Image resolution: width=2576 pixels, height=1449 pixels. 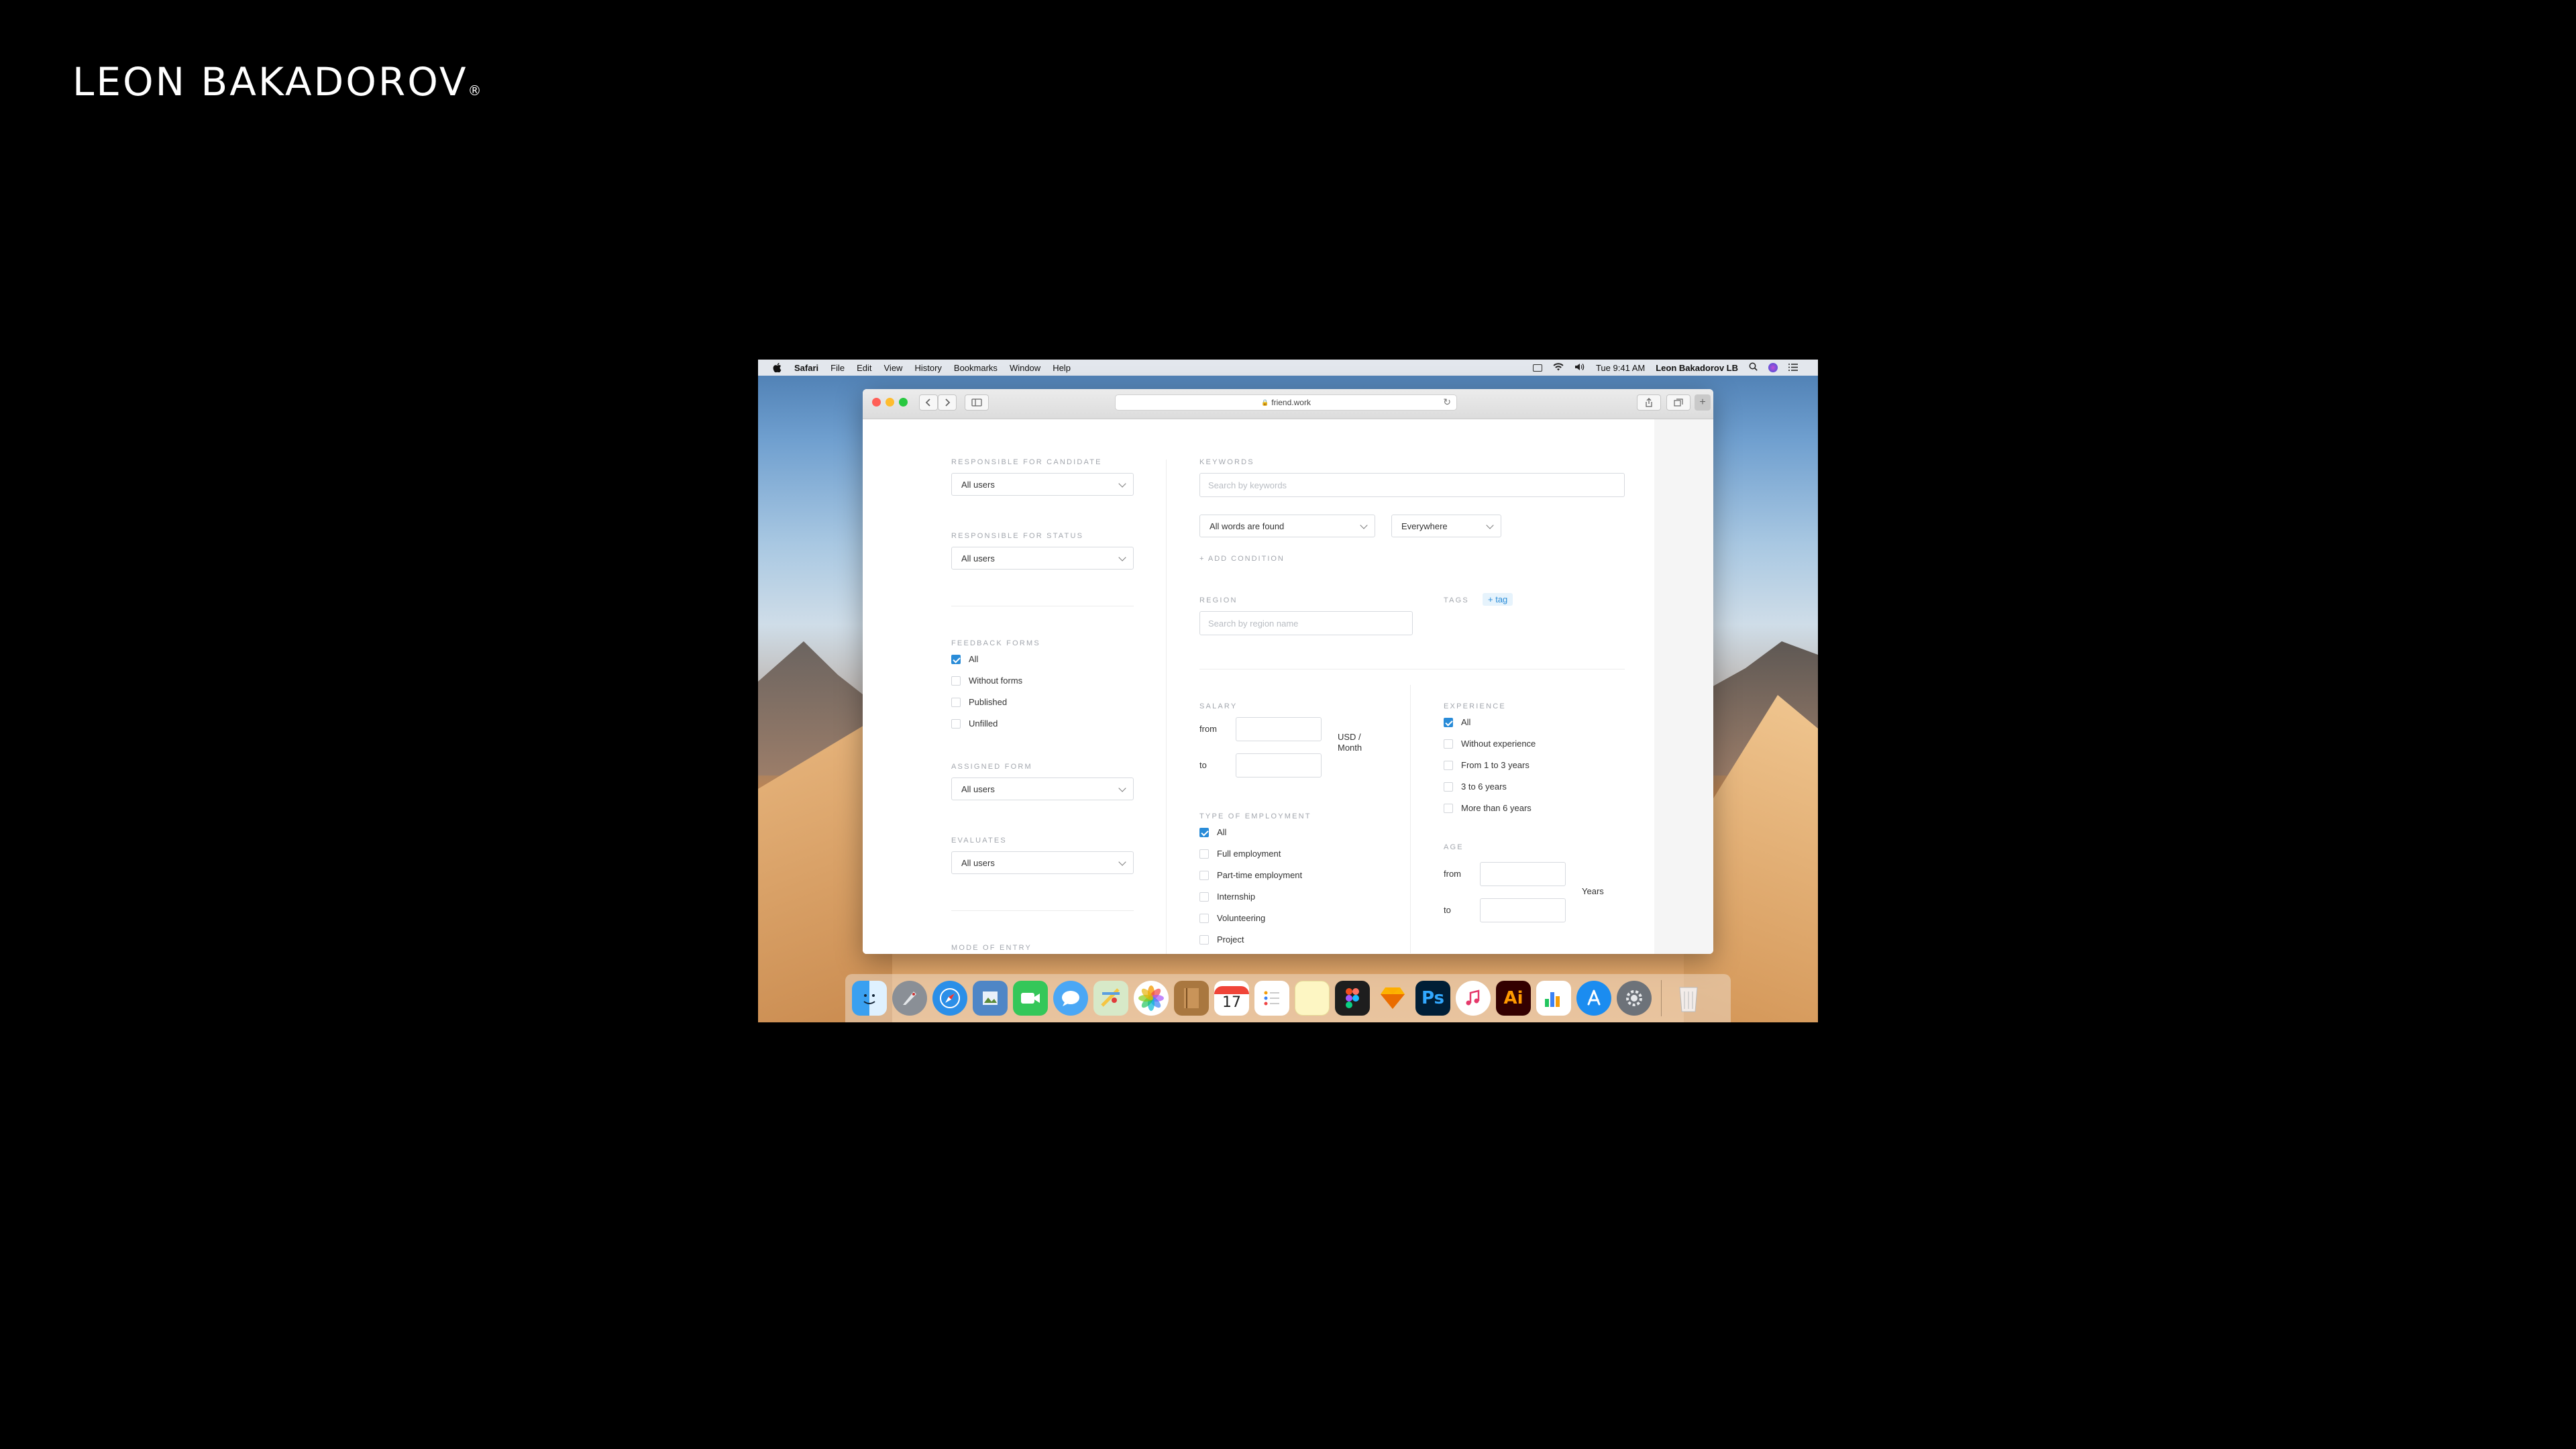 I want to click on mode-of-entry-label: MODE OF ENTRY, so click(x=991, y=948).